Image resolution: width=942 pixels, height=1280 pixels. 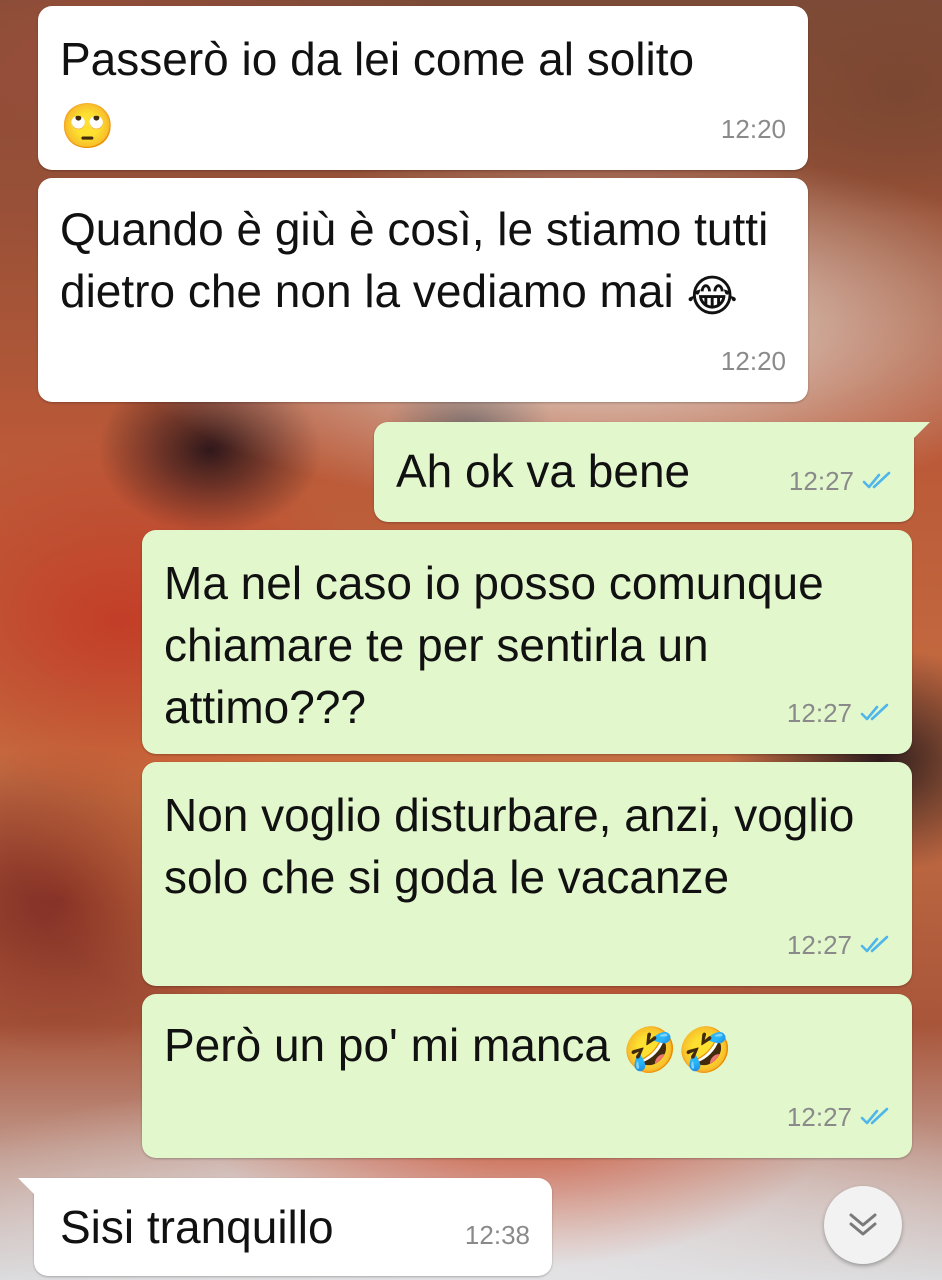 I want to click on double-chevron-down-icon, so click(x=863, y=1224).